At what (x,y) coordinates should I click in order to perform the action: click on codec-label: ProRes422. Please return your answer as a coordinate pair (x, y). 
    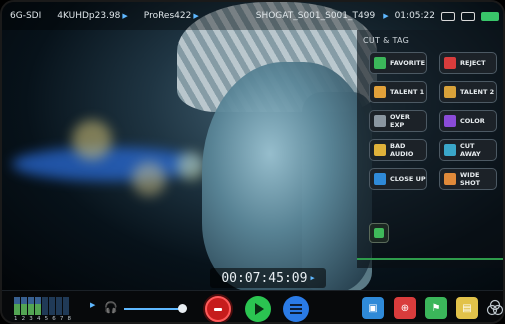
    Looking at the image, I should click on (167, 16).